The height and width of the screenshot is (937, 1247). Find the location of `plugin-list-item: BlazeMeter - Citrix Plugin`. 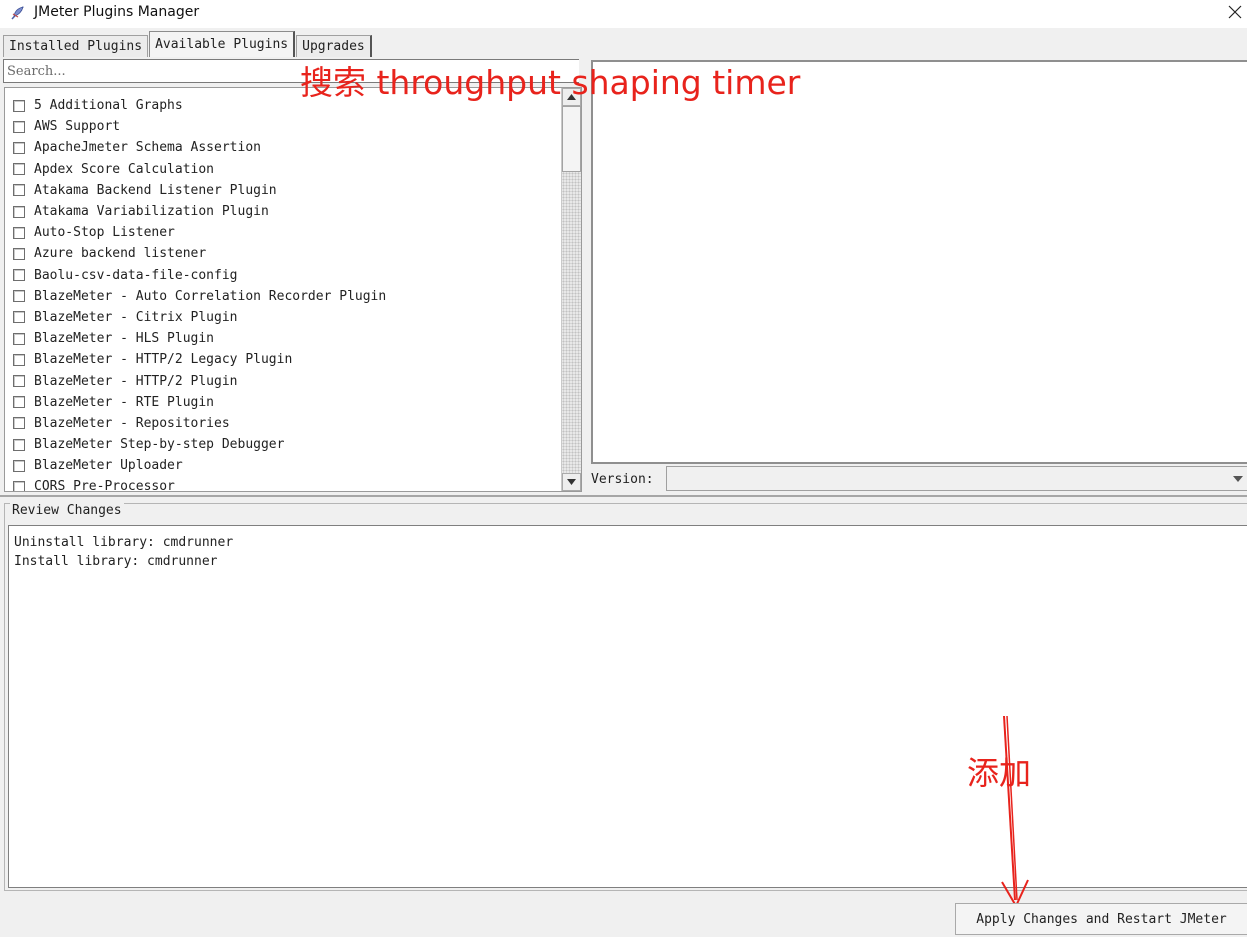

plugin-list-item: BlazeMeter - Citrix Plugin is located at coordinates (199, 317).